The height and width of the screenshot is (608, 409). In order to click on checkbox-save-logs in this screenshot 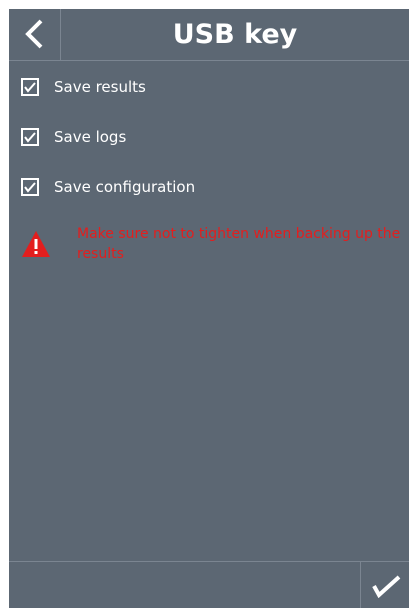, I will do `click(30, 137)`.